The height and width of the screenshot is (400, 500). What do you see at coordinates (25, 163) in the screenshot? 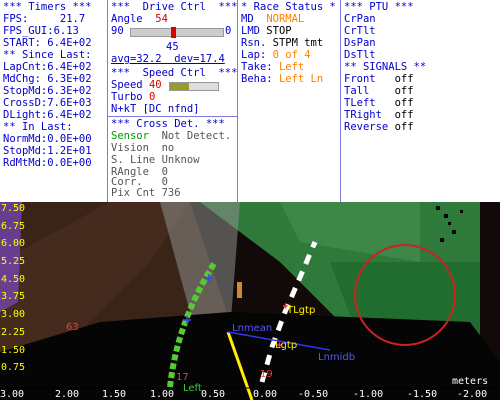
I see `rdmtmd-label: RdMtMd:` at bounding box center [25, 163].